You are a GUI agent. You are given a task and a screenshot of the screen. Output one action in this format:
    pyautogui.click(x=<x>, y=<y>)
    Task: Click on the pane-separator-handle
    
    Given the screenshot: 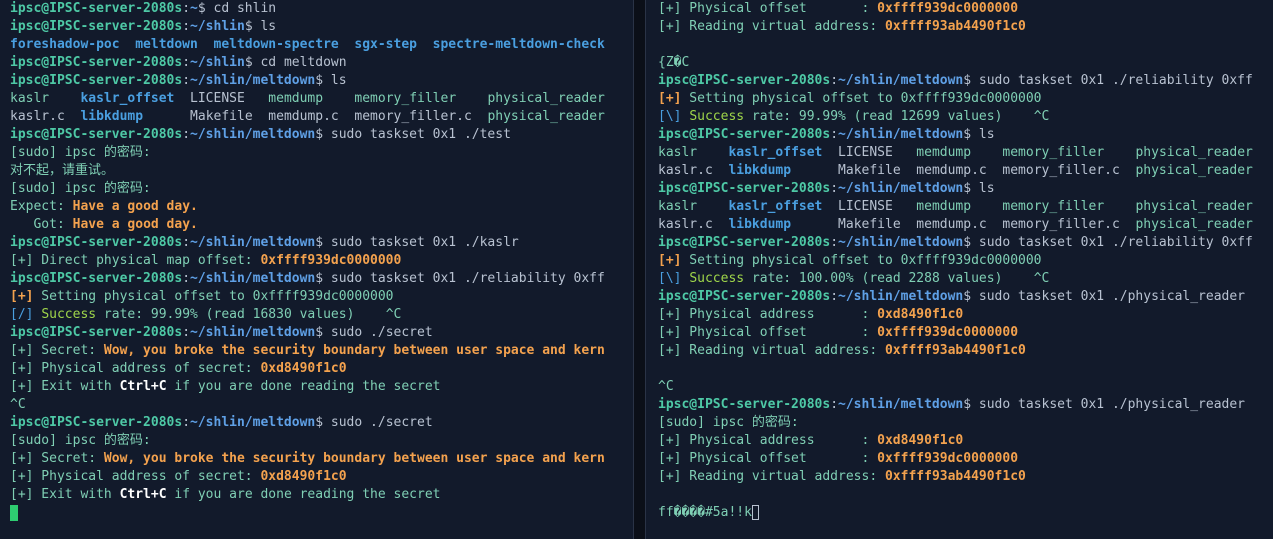 What is the action you would take?
    pyautogui.click(x=639, y=269)
    